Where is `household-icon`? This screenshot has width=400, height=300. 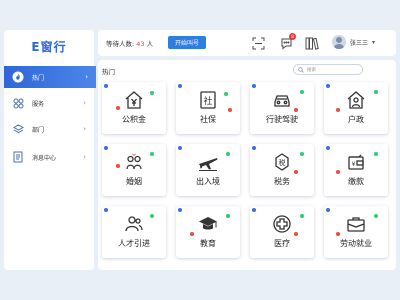
household-icon is located at coordinates (356, 100).